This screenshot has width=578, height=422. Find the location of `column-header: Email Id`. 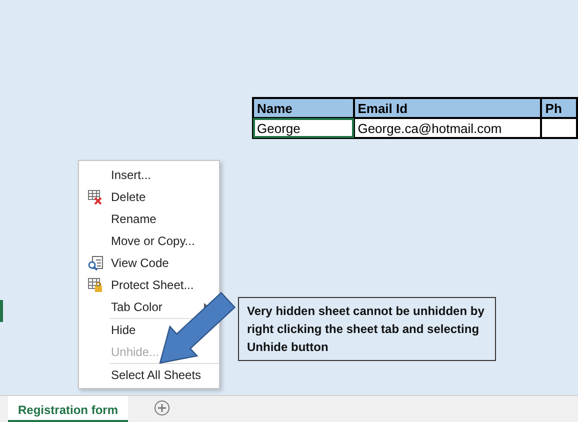

column-header: Email Id is located at coordinates (448, 108).